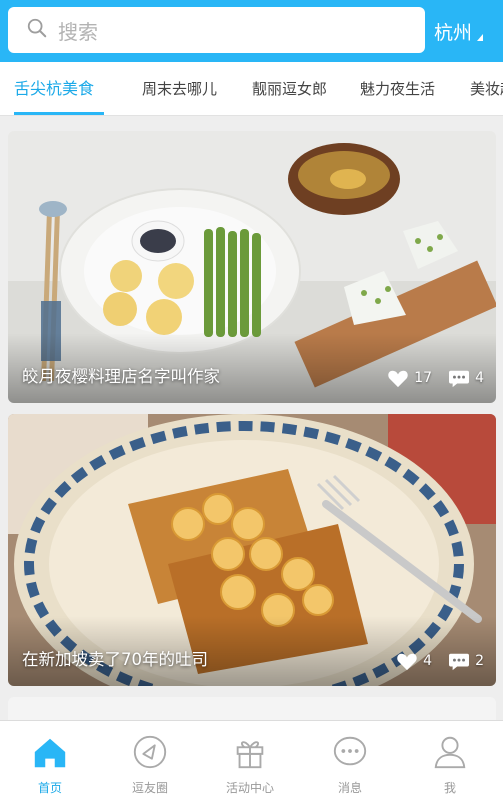 The image size is (503, 800). What do you see at coordinates (249, 788) in the screenshot?
I see `nav-activity-center-label: 活动中心` at bounding box center [249, 788].